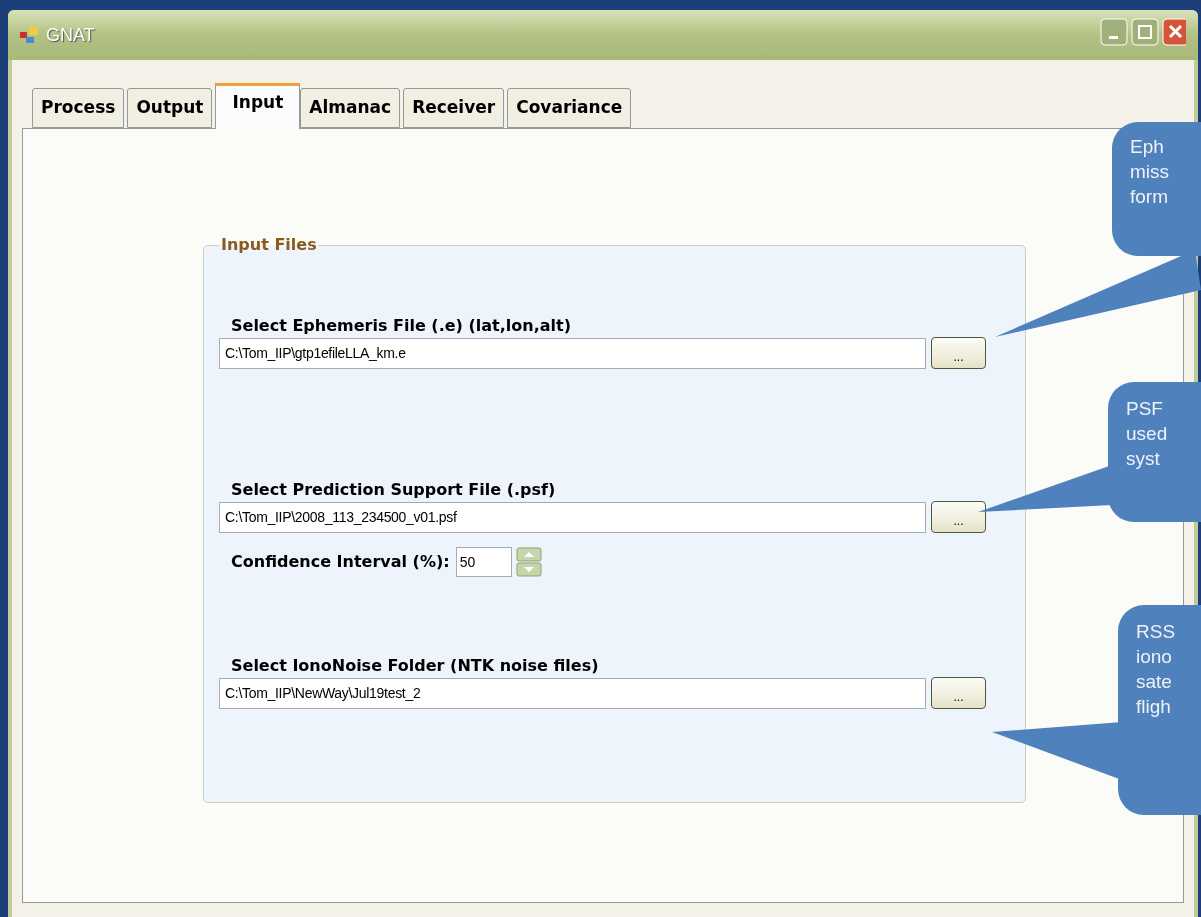 The height and width of the screenshot is (917, 1201). Describe the element at coordinates (78, 108) in the screenshot. I see `tab: Process` at that location.